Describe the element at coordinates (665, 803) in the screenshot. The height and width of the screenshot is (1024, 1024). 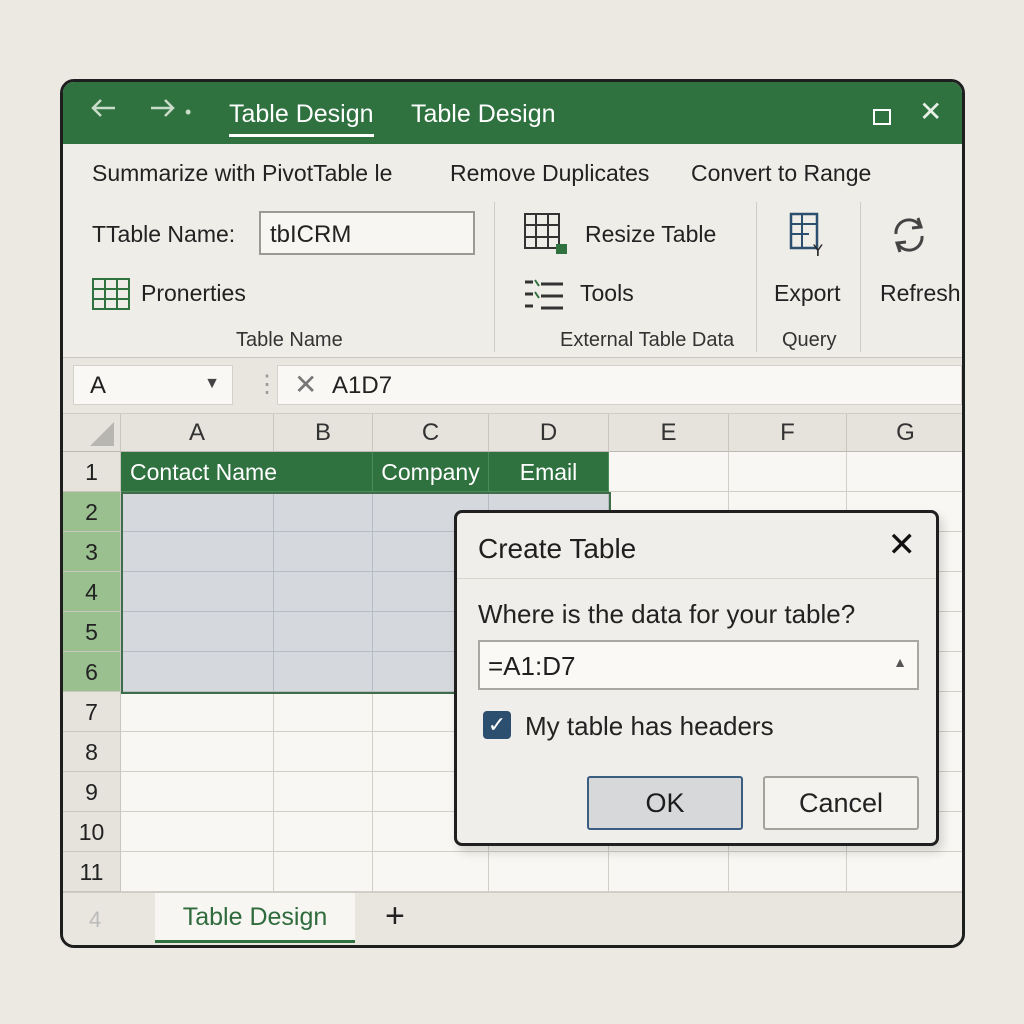
I see `ok-button: OK` at that location.